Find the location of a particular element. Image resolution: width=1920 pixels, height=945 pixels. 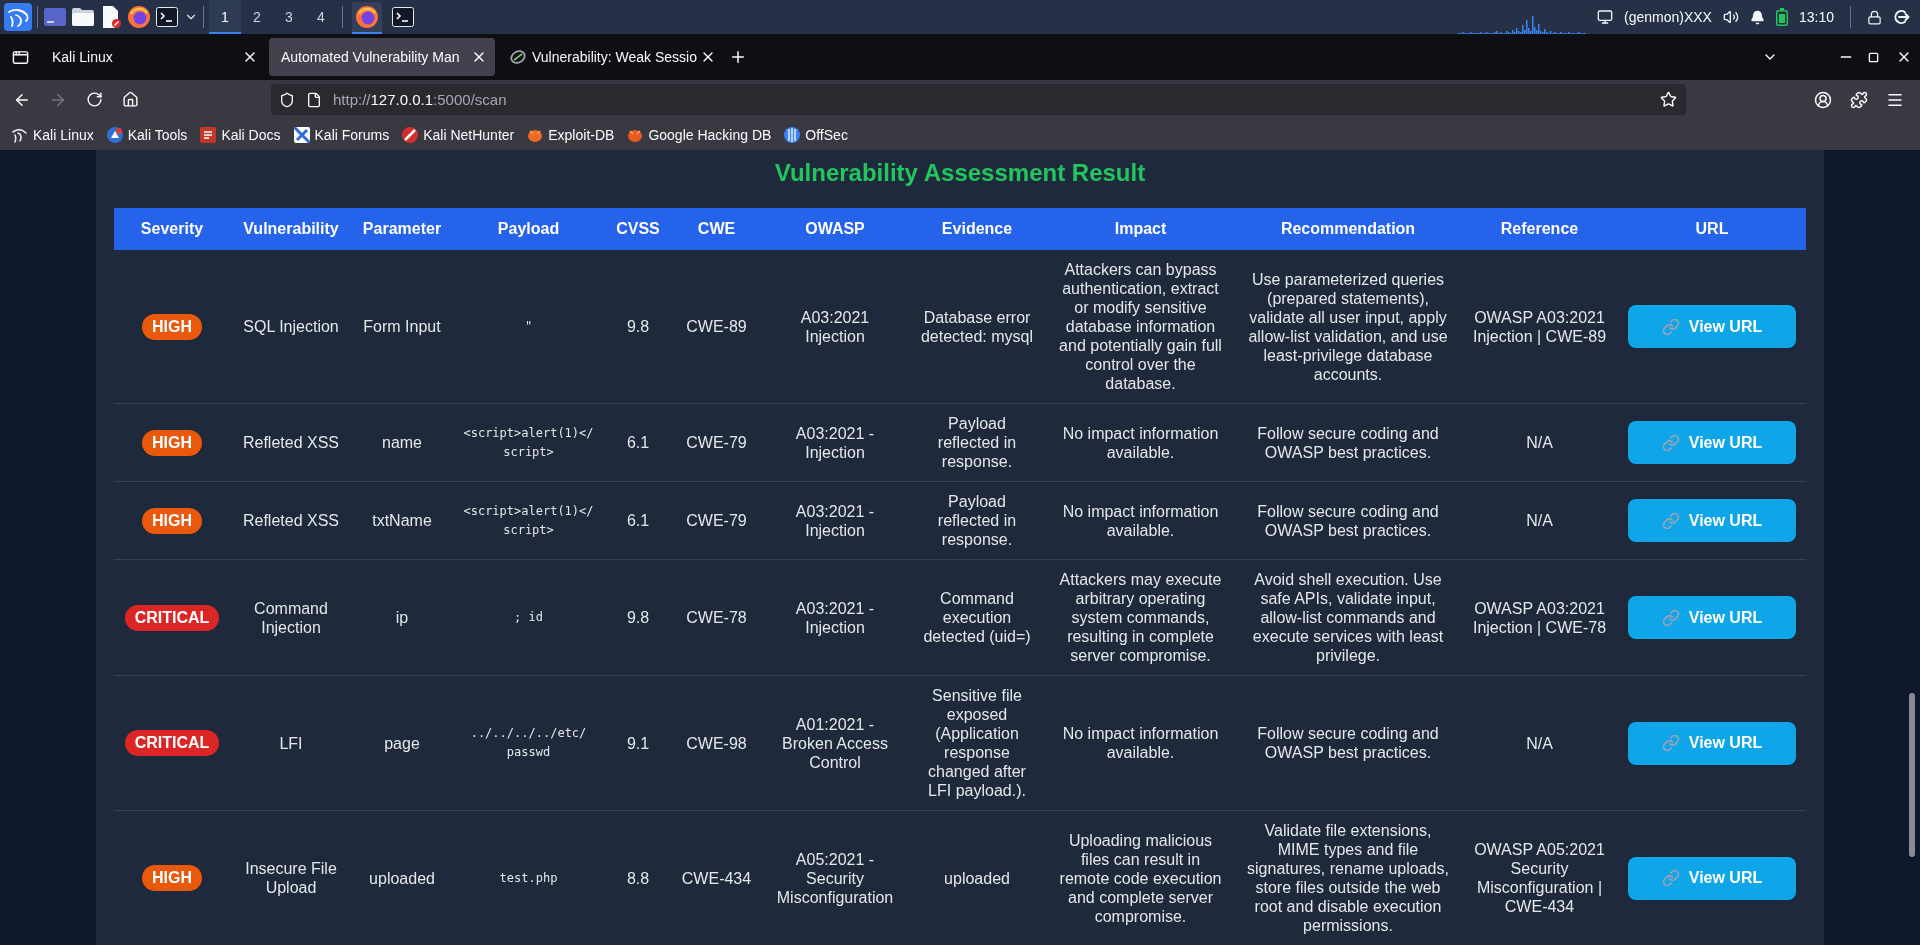

impact-text: Attackers may execute arbitrary operating system commands, resulting in complete server compromise. is located at coordinates (1140, 617).